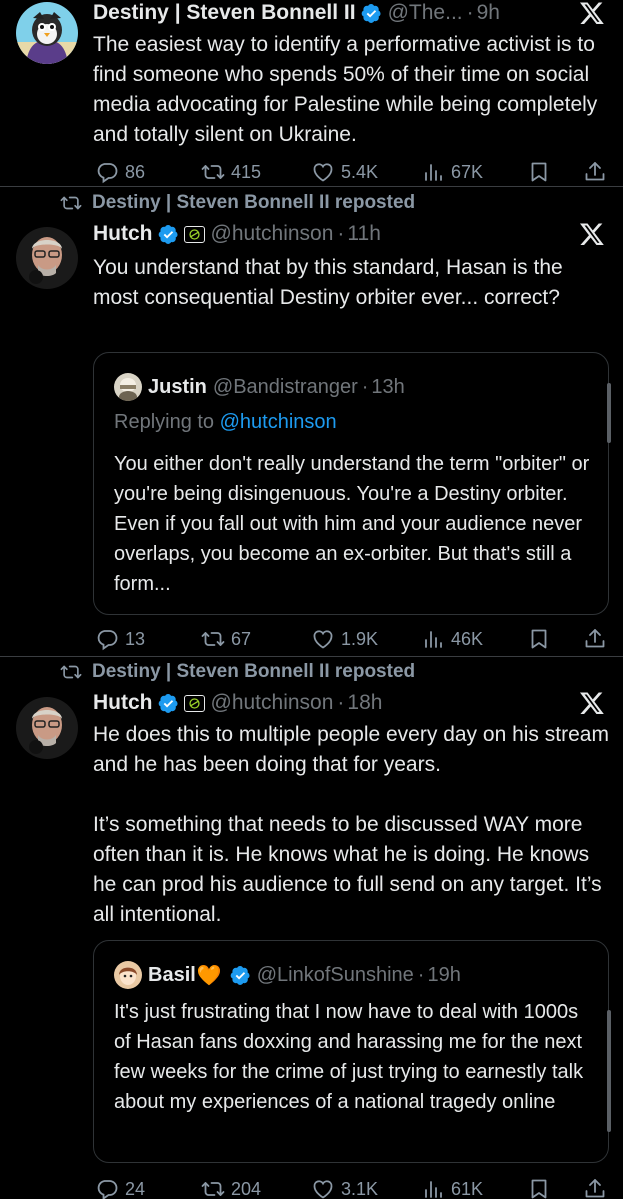 This screenshot has width=623, height=1199. I want to click on reply-count: 13, so click(135, 638).